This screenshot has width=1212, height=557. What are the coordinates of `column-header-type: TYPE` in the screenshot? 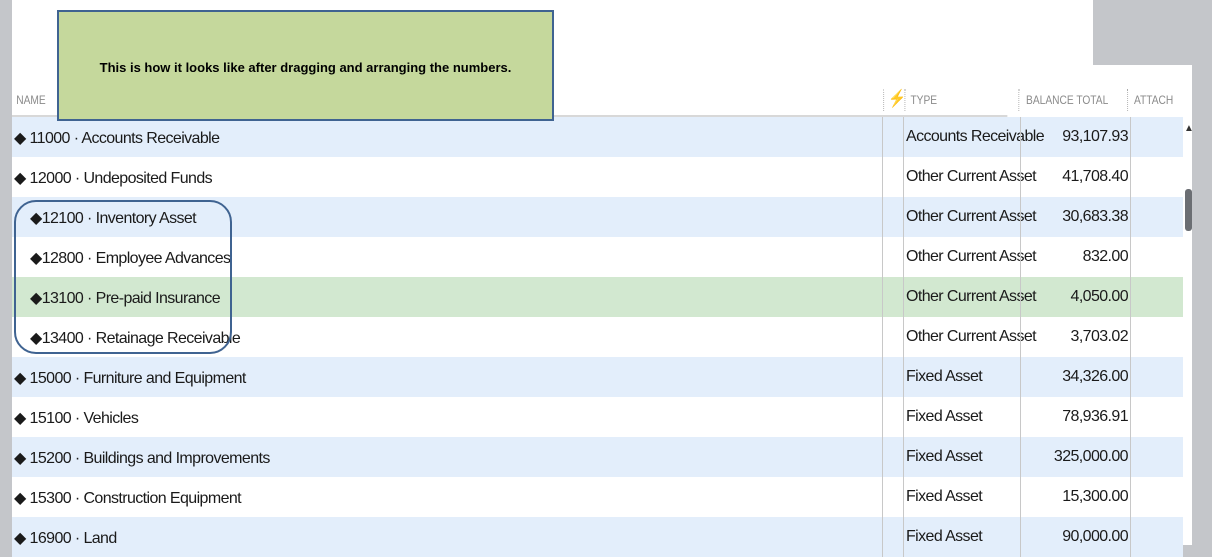 It's located at (923, 100).